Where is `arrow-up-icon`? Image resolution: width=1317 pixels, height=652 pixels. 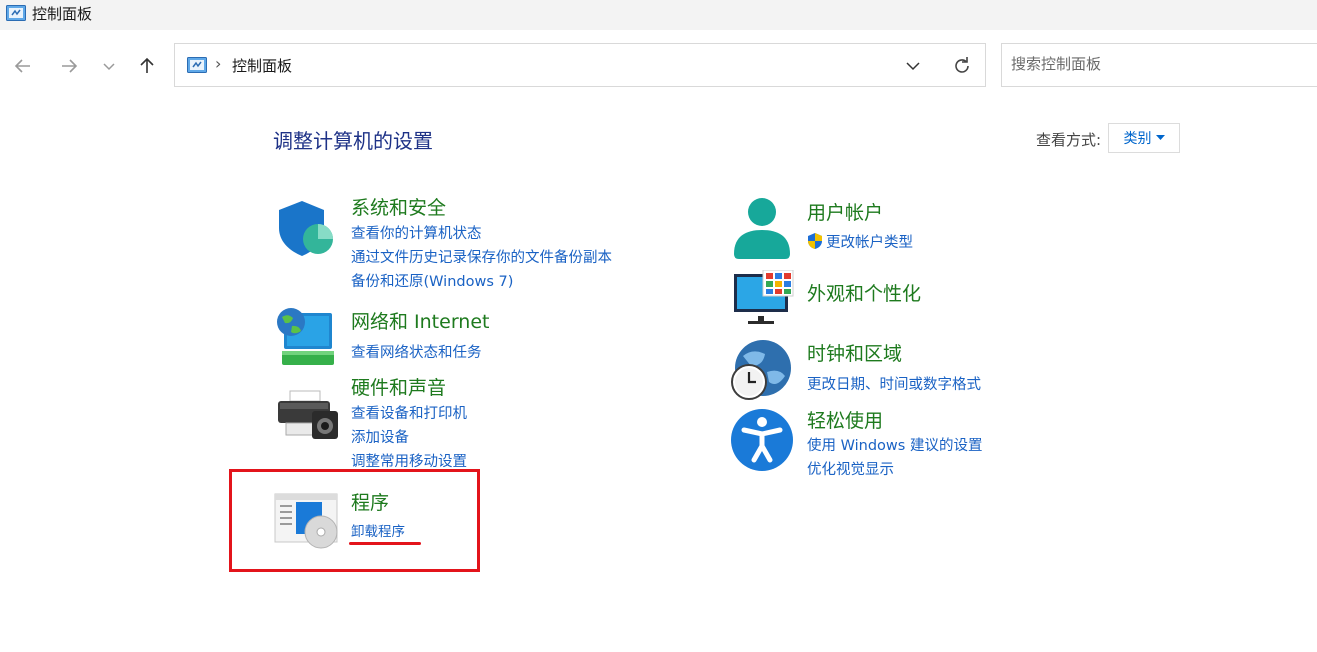 arrow-up-icon is located at coordinates (147, 65).